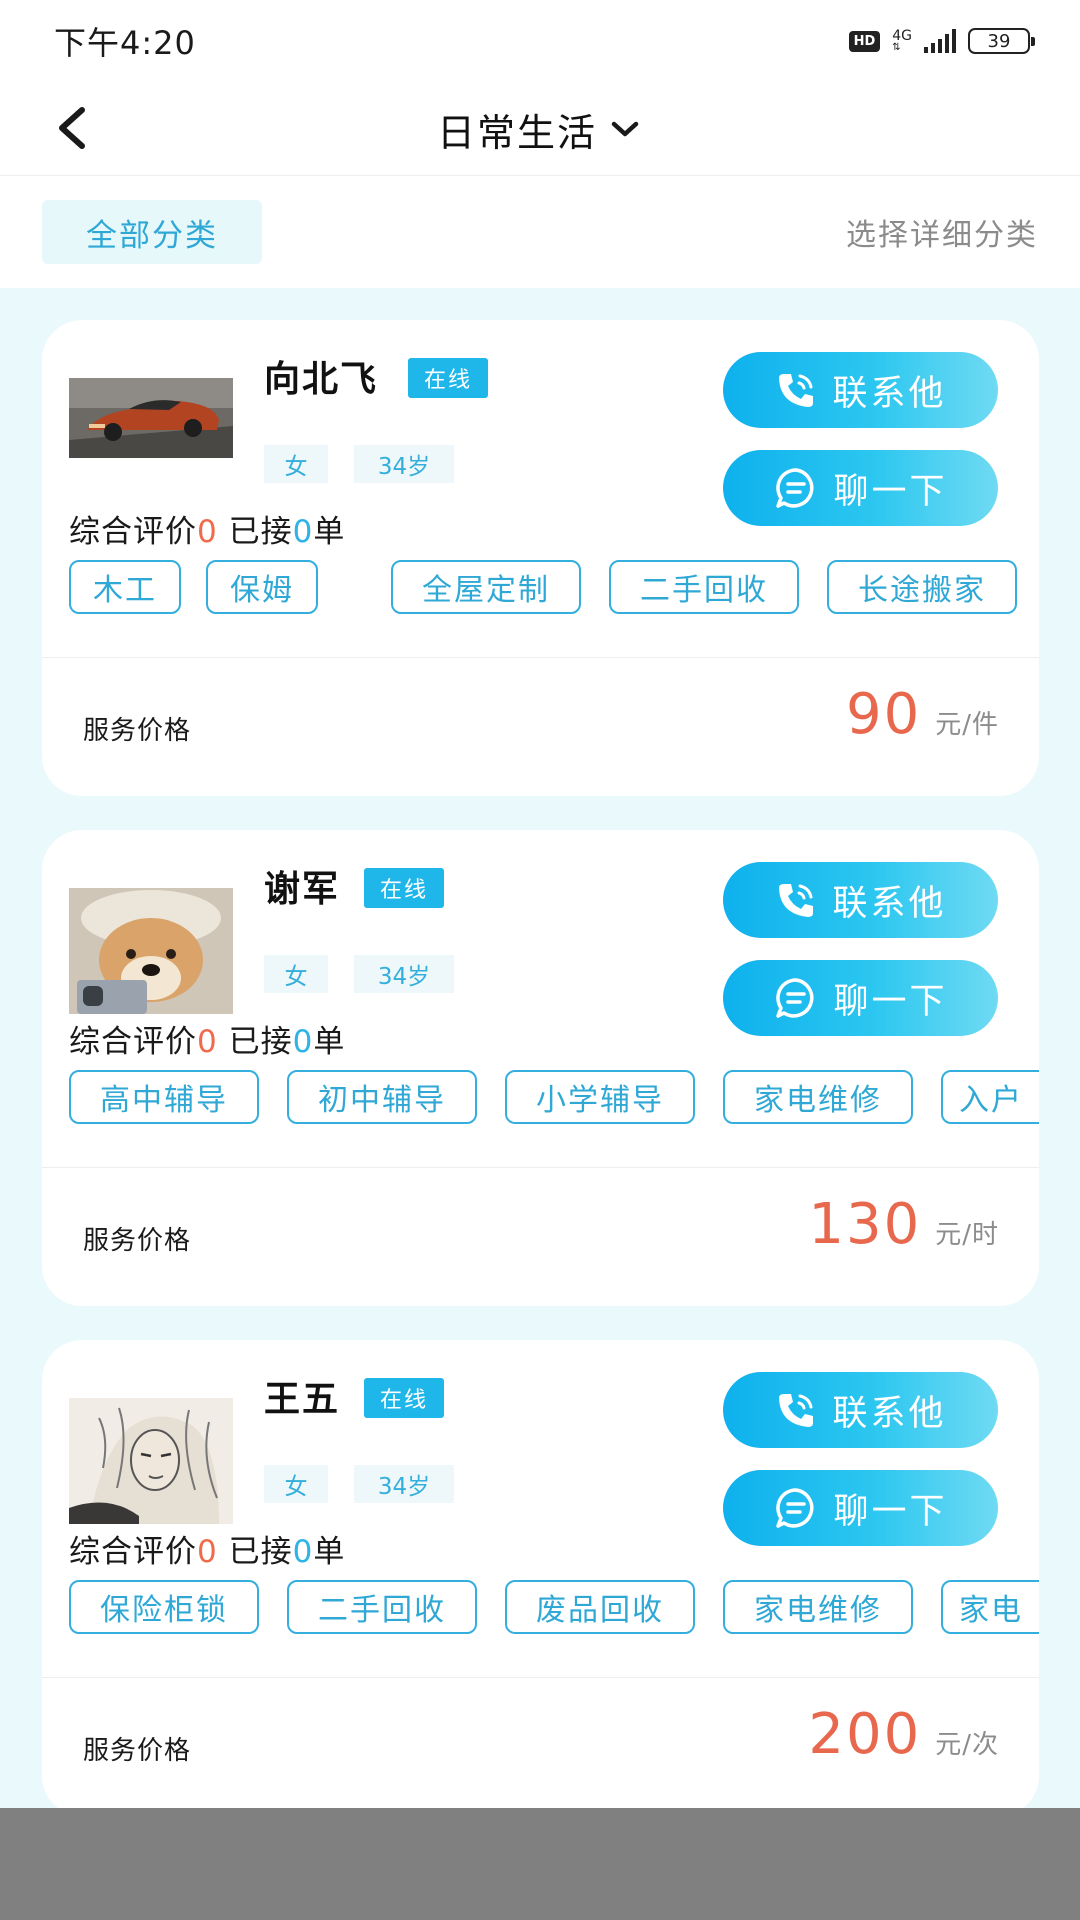 This screenshot has width=1080, height=1920. I want to click on price: 130 元/时, so click(903, 1224).